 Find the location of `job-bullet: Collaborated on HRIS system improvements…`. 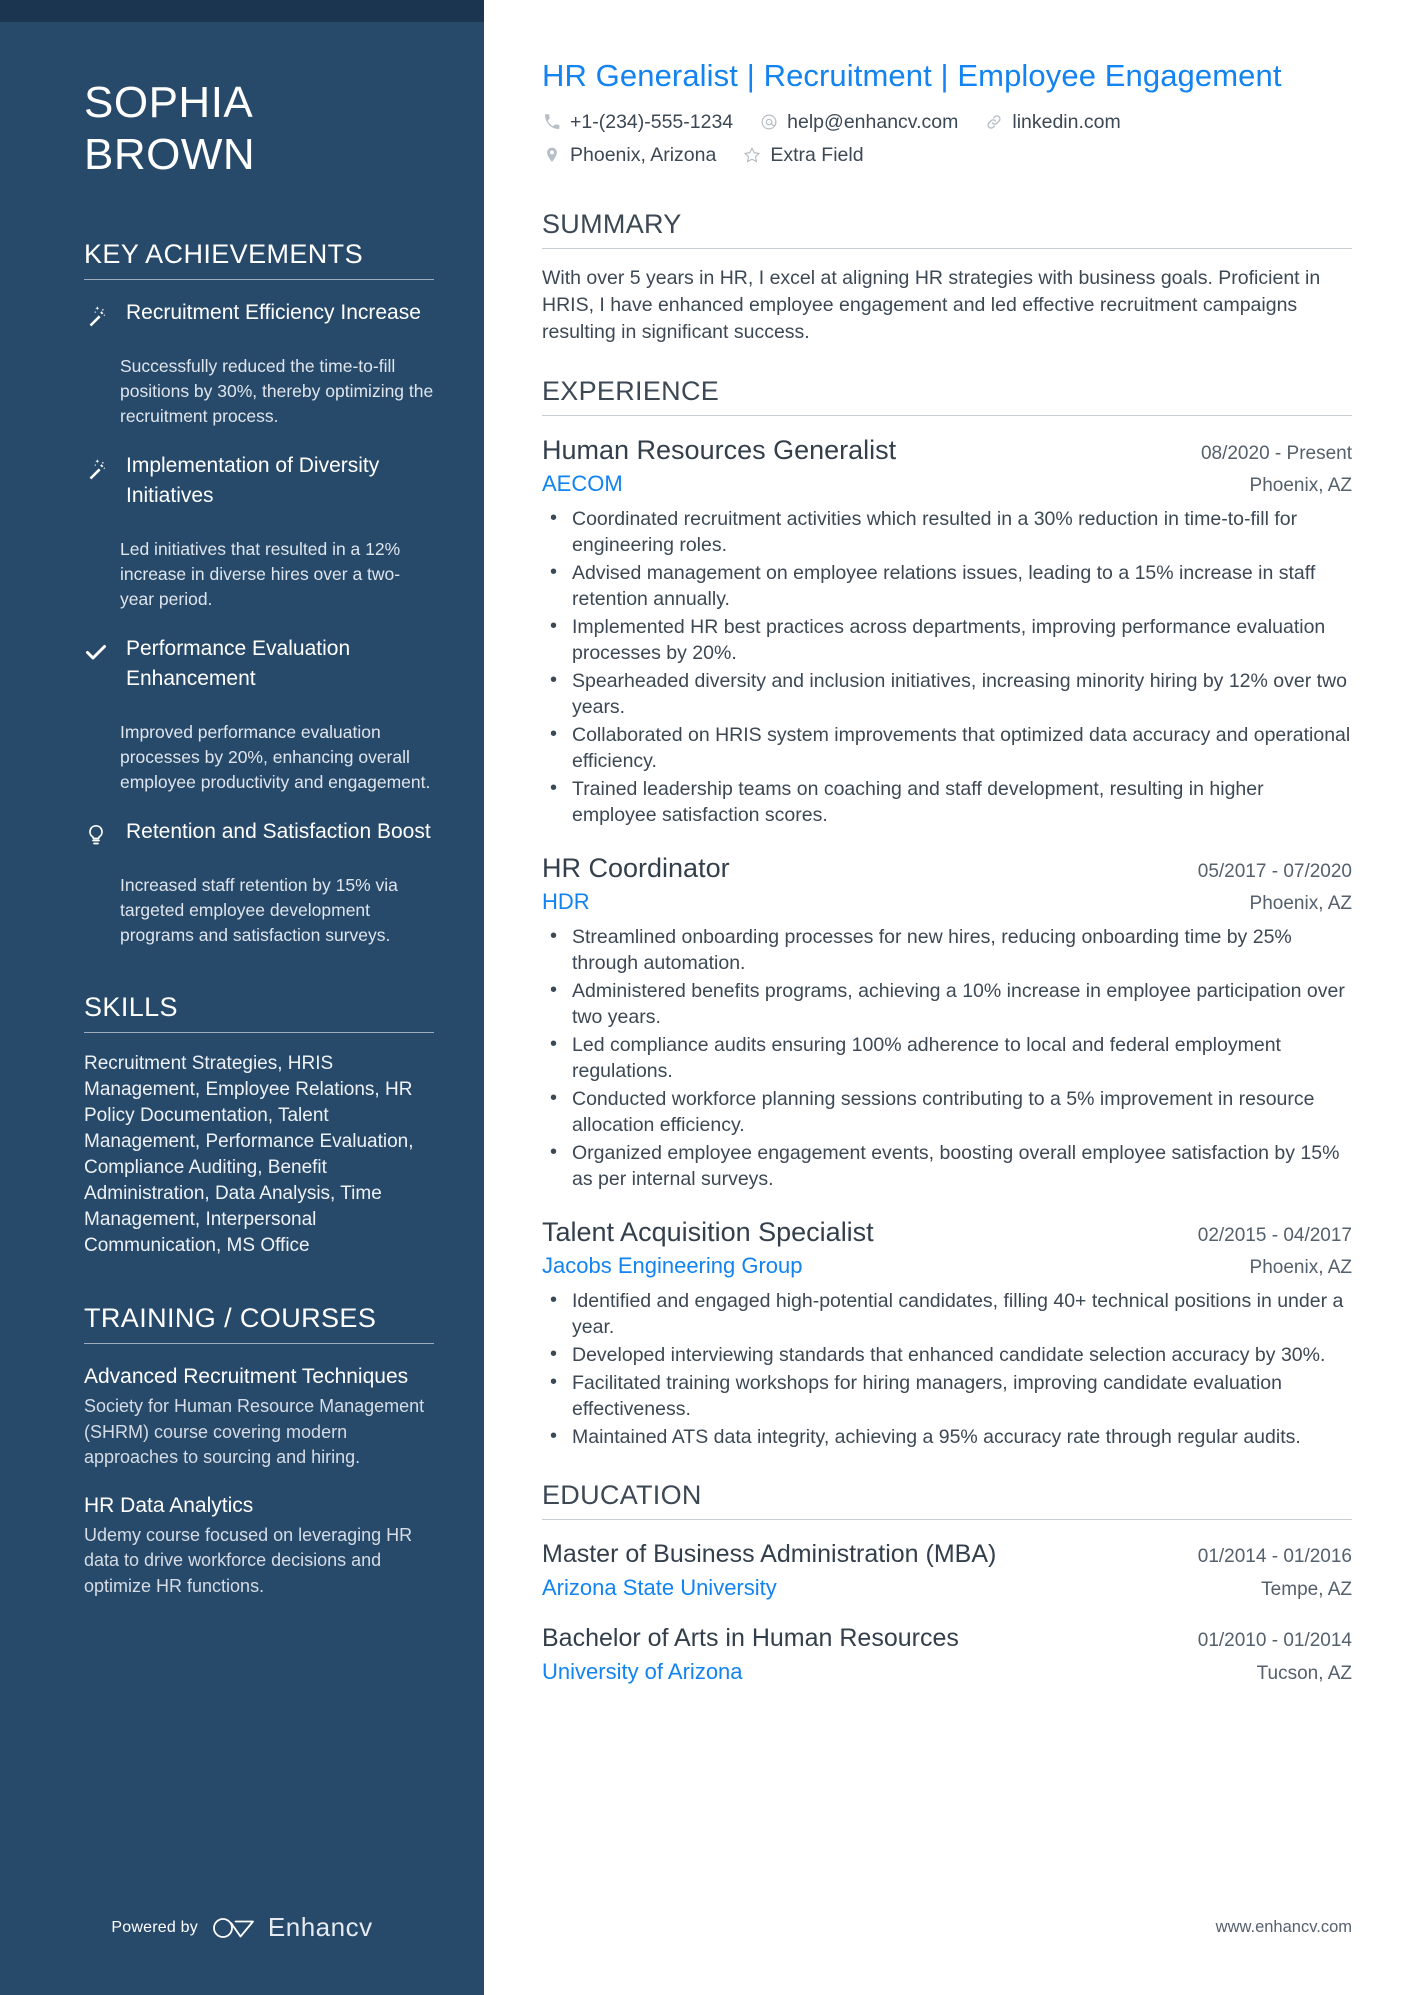

job-bullet: Collaborated on HRIS system improvements… is located at coordinates (950, 747).